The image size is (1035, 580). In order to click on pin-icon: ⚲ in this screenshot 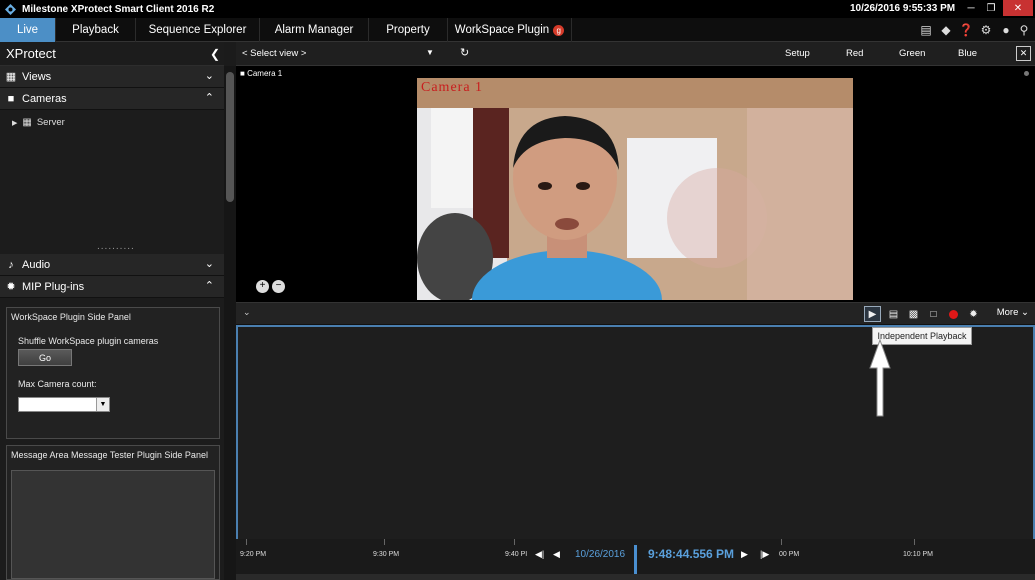, I will do `click(1024, 30)`.